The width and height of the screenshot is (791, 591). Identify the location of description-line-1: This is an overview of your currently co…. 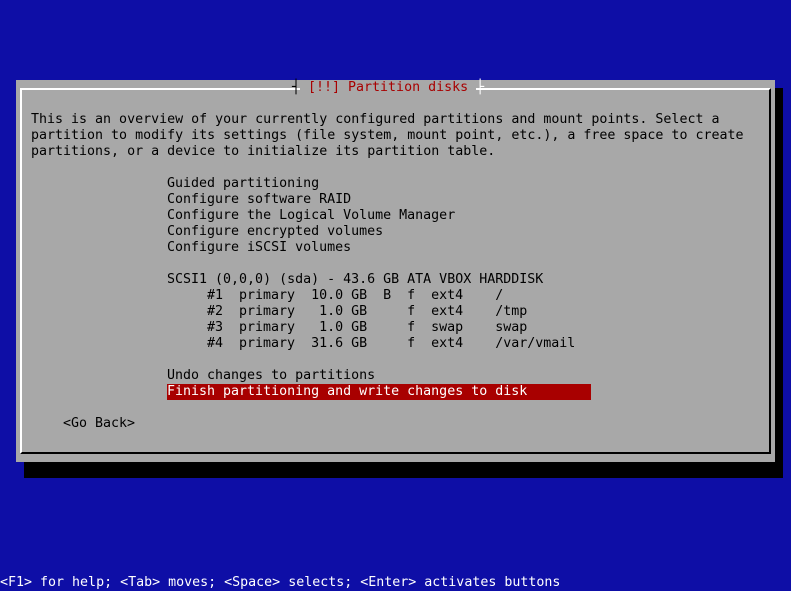
(375, 119).